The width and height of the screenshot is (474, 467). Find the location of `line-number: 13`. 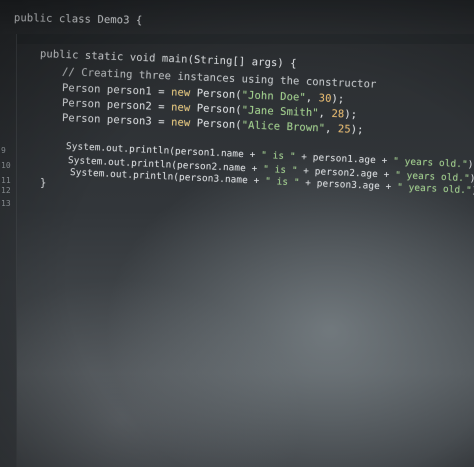

line-number: 13 is located at coordinates (6, 203).